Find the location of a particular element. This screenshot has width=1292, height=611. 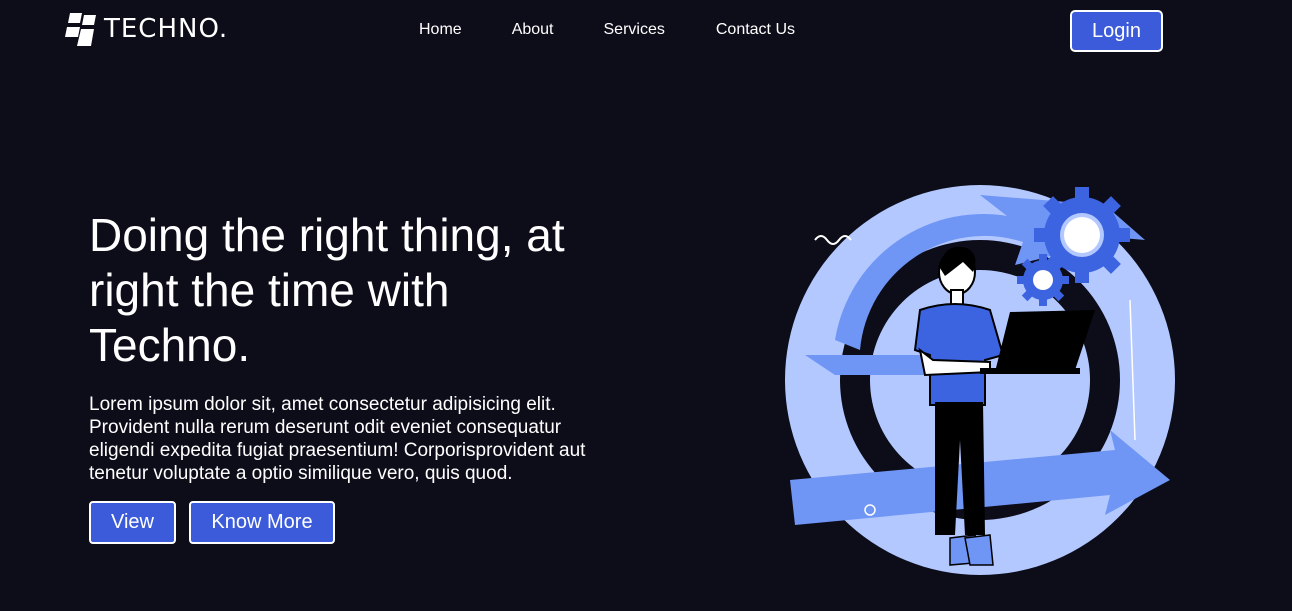

nav-item-home: Home is located at coordinates (440, 30).